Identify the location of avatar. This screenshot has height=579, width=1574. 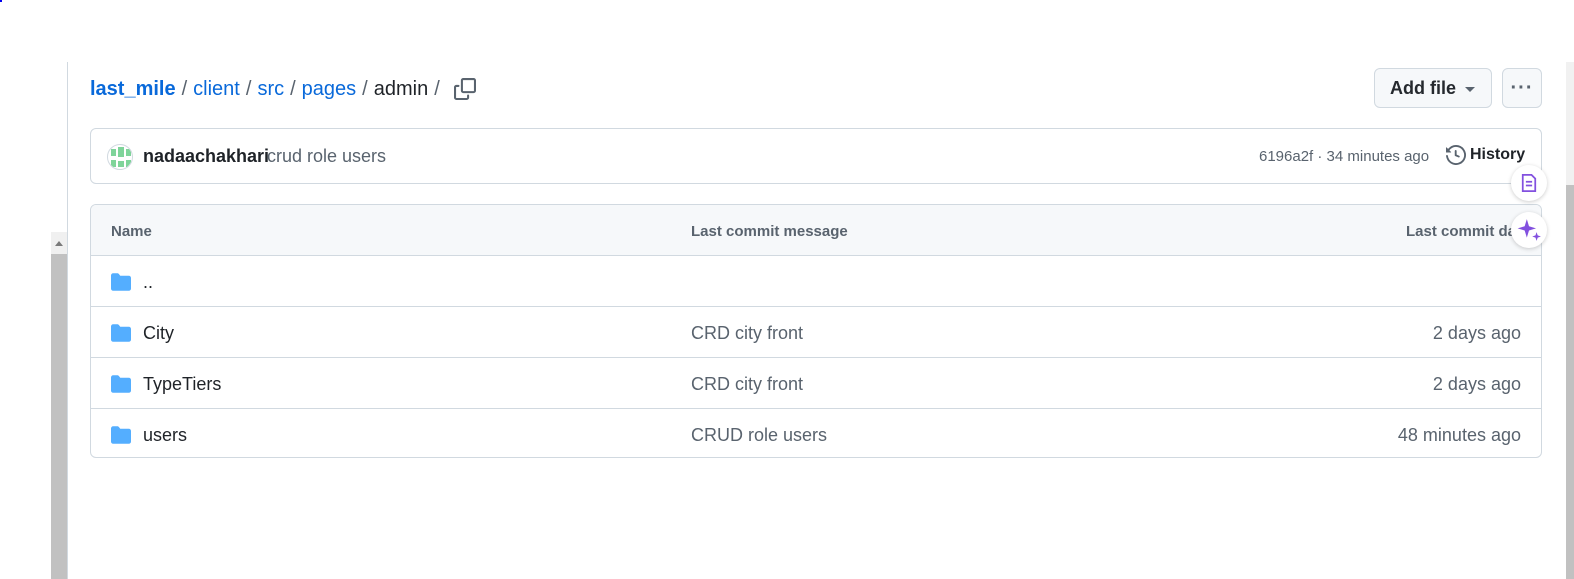
(120, 157).